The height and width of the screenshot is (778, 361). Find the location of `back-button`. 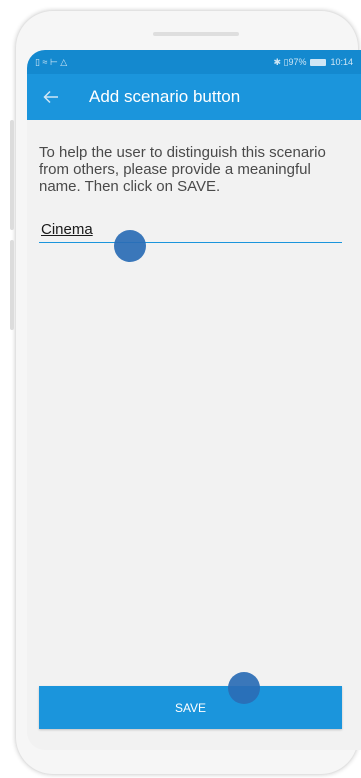

back-button is located at coordinates (51, 97).